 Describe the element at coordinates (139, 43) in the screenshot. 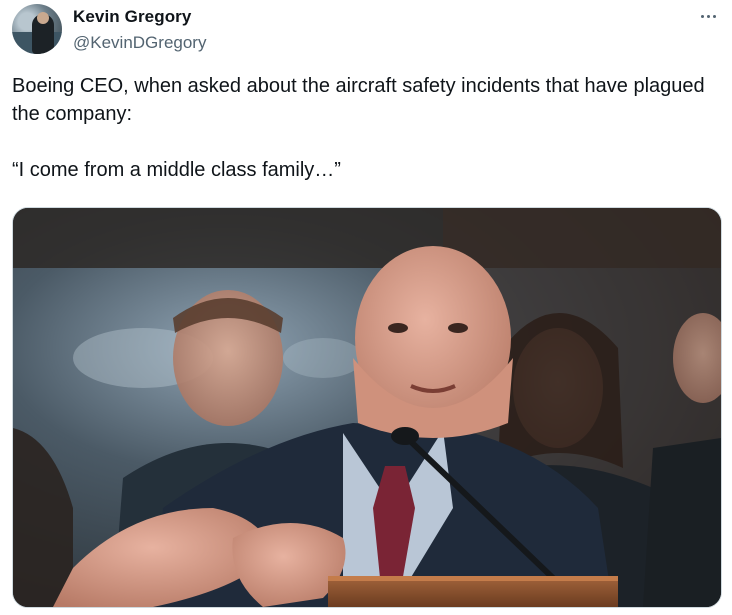

I see `author-handle: @KevinDGregory` at that location.